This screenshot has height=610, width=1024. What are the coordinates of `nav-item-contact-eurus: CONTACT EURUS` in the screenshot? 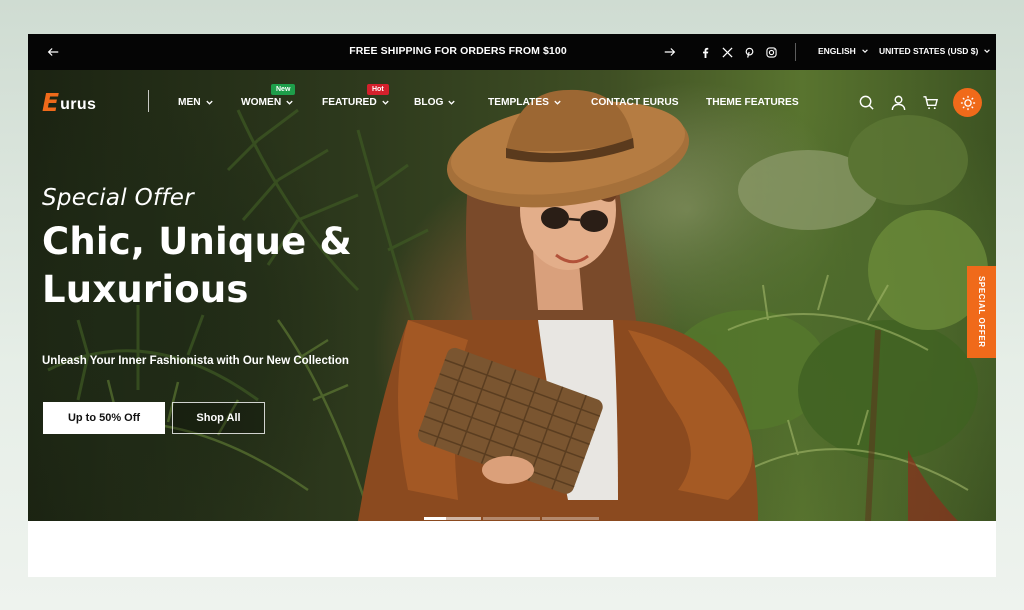 It's located at (635, 102).